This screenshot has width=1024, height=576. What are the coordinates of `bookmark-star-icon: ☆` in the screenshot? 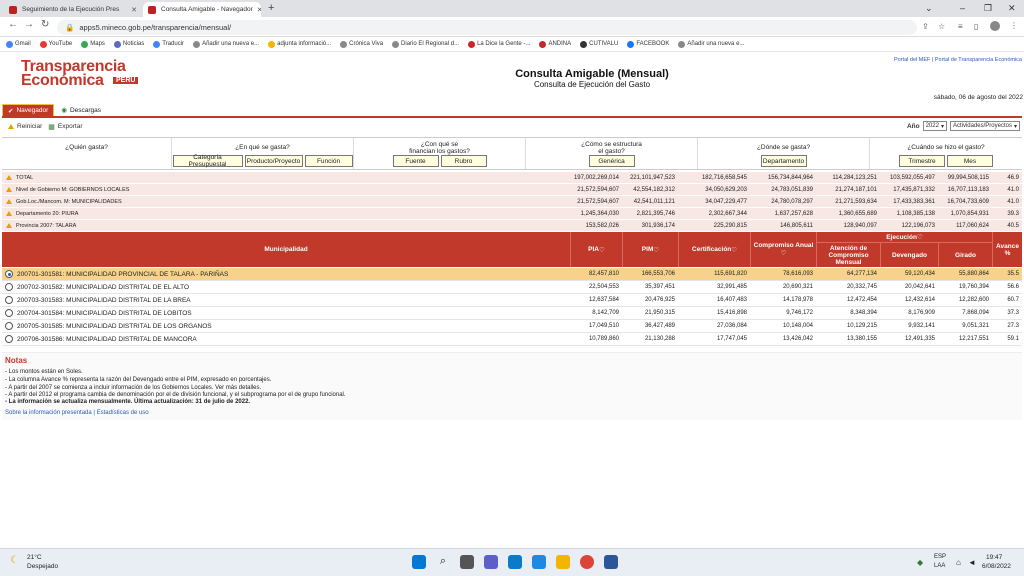 It's located at (941, 26).